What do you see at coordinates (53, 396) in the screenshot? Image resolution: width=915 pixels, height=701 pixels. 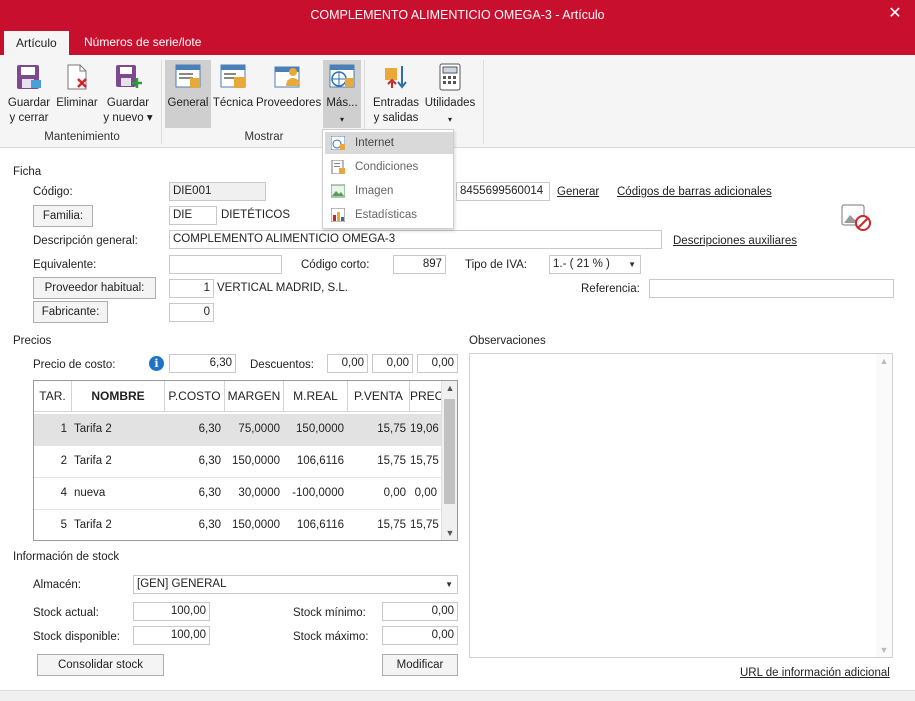 I see `column-header-tar: TAR.` at bounding box center [53, 396].